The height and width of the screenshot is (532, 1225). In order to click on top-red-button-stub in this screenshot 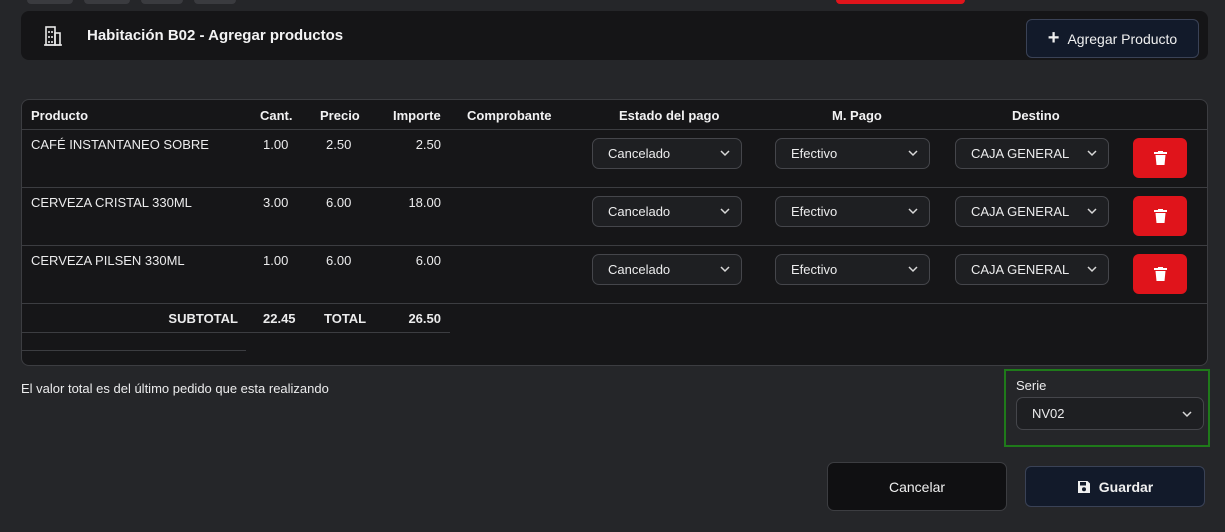, I will do `click(900, 2)`.